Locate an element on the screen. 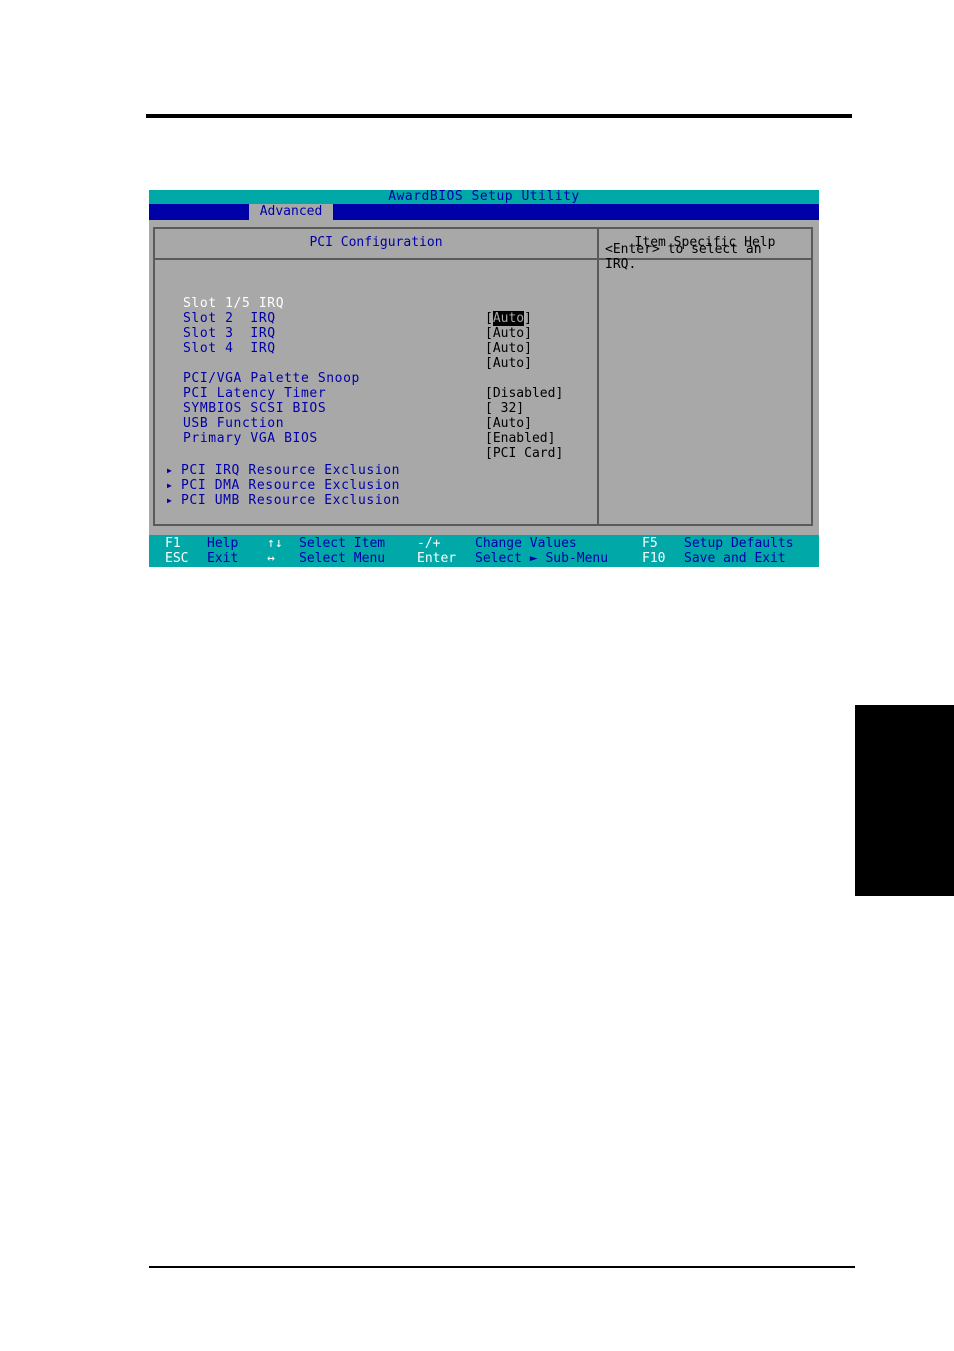 Image resolution: width=954 pixels, height=1351 pixels. setting-value: [PCI Card] is located at coordinates (524, 453).